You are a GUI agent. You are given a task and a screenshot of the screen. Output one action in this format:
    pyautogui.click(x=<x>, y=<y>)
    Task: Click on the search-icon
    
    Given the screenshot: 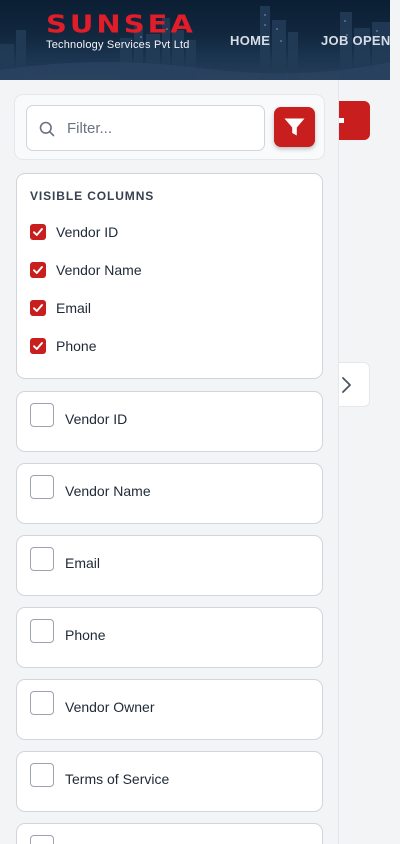 What is the action you would take?
    pyautogui.click(x=47, y=129)
    